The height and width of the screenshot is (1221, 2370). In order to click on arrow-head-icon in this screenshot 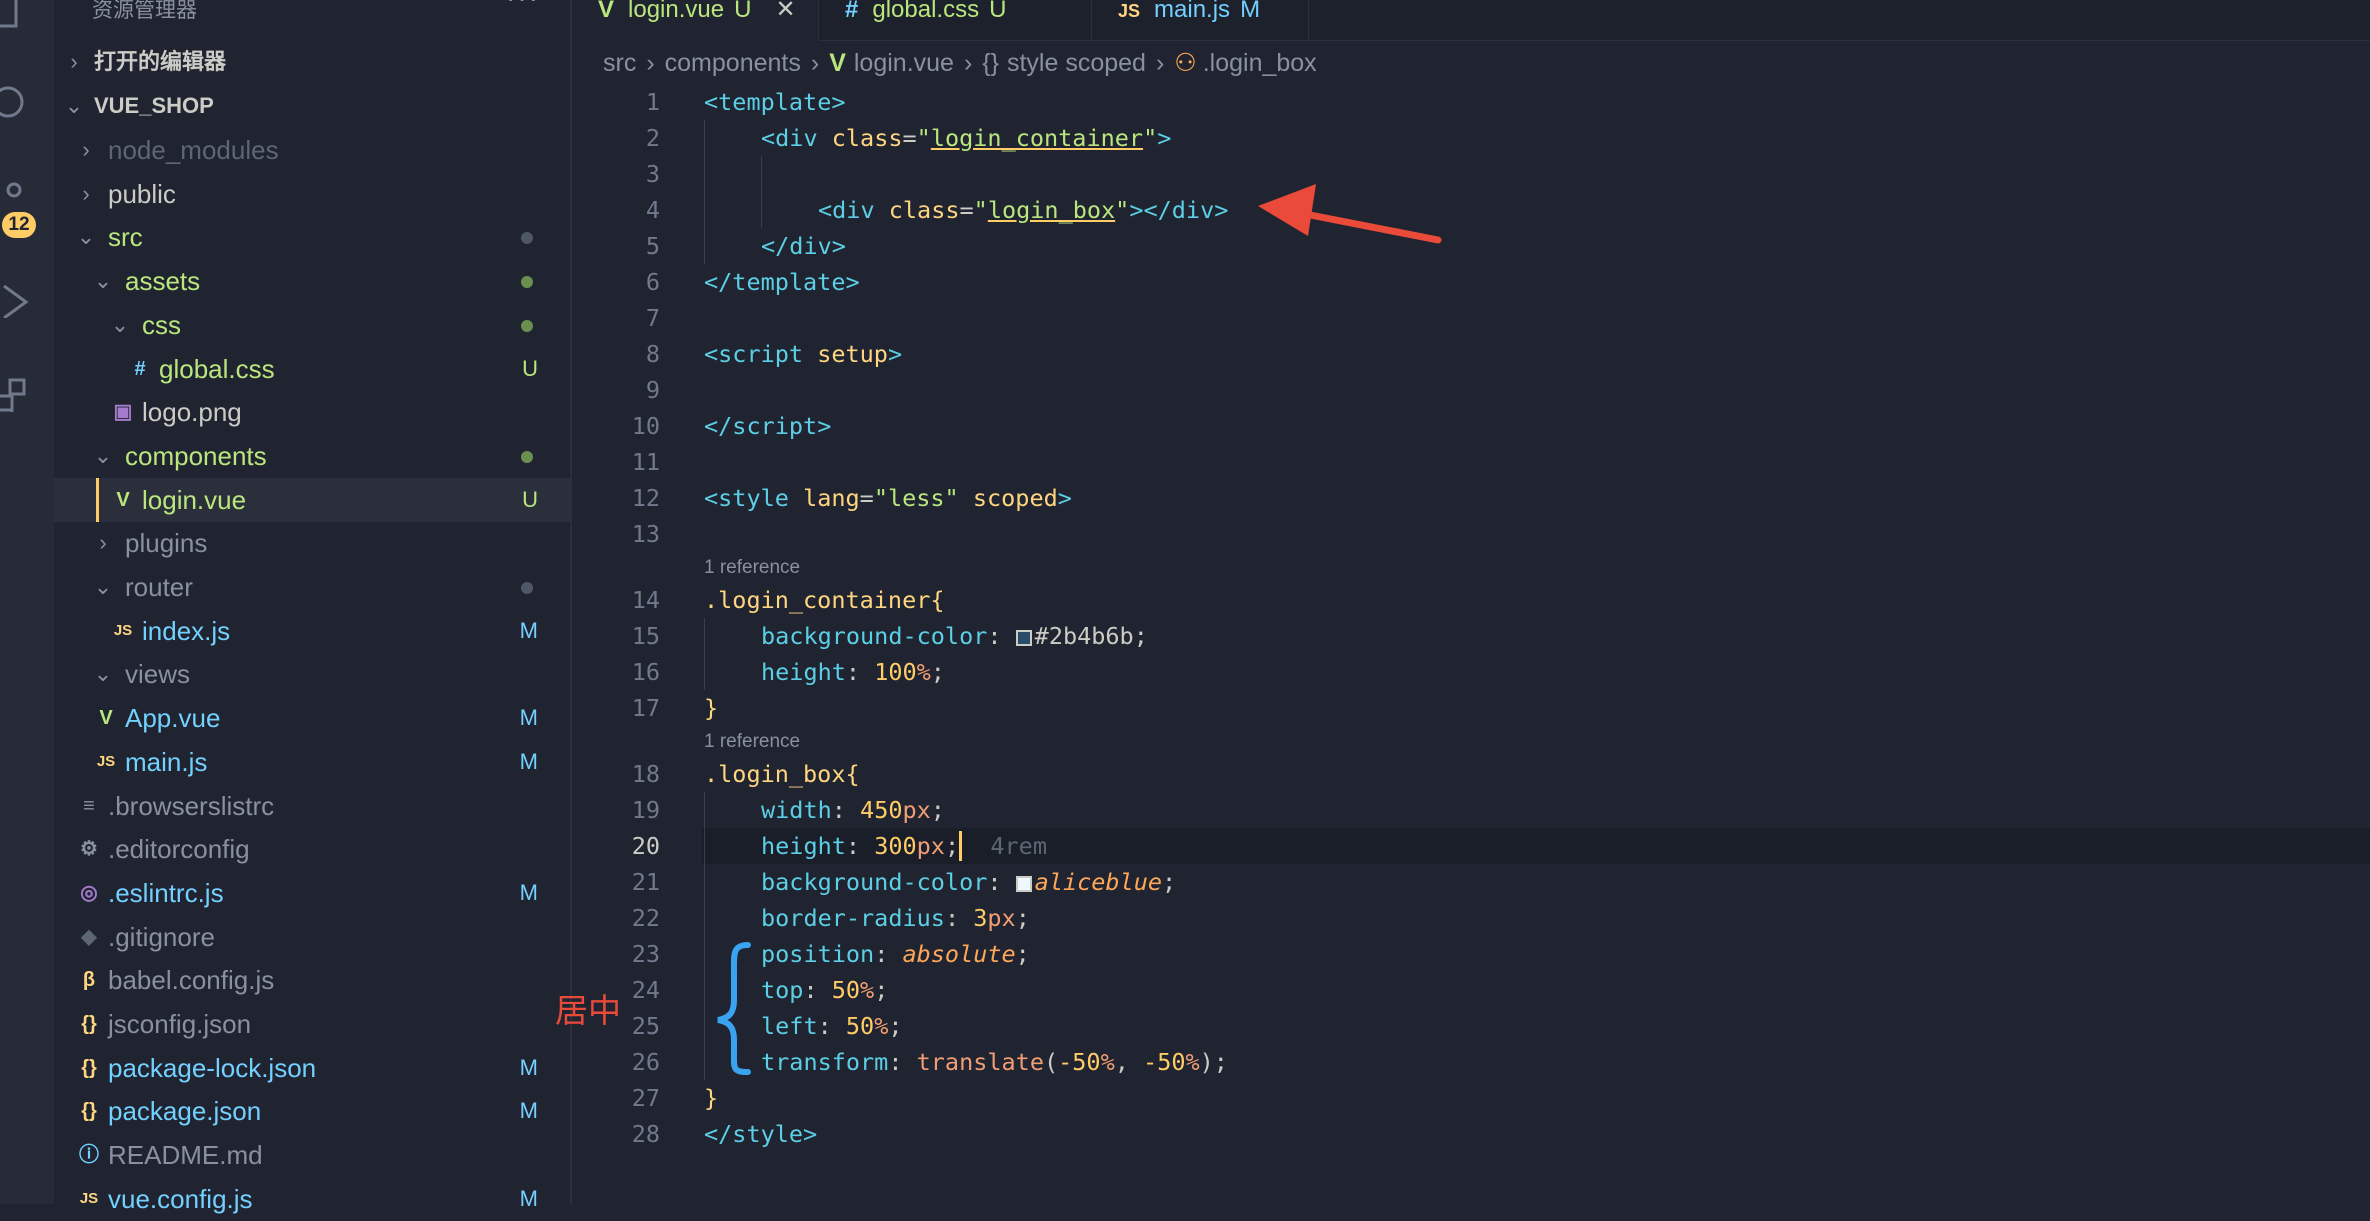, I will do `click(1287, 210)`.